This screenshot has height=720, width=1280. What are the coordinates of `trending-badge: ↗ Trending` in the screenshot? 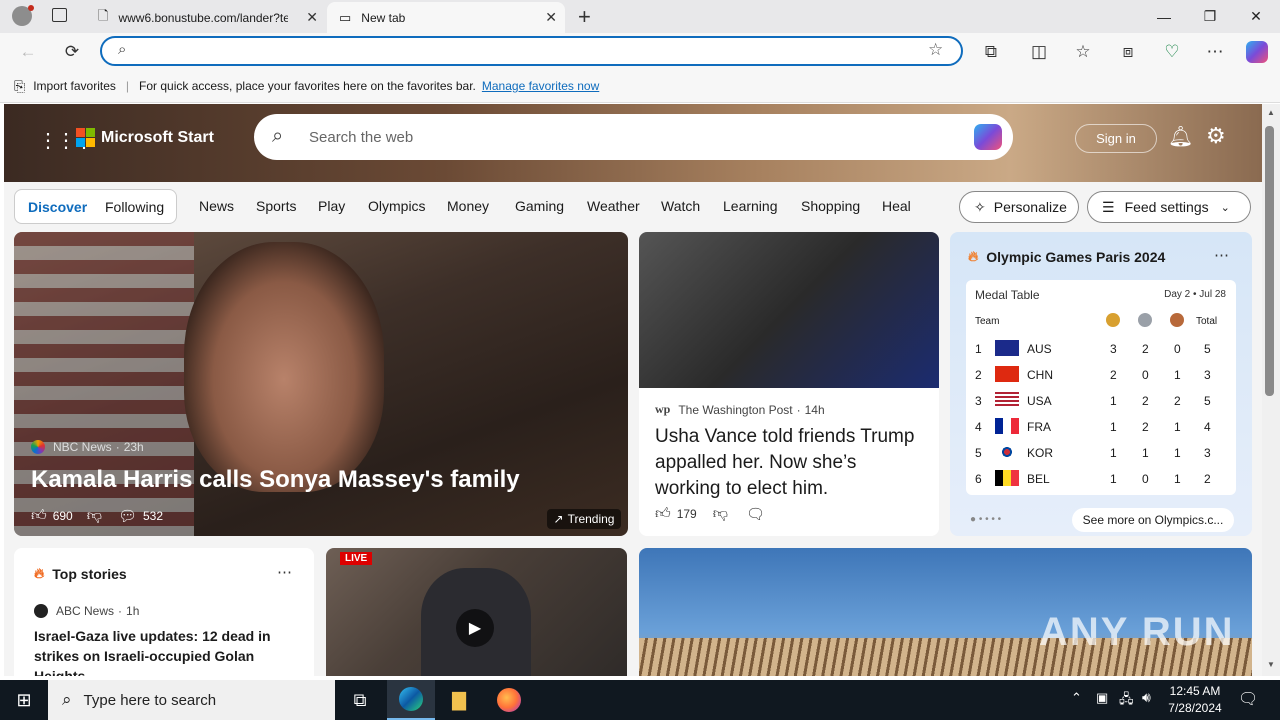 It's located at (584, 519).